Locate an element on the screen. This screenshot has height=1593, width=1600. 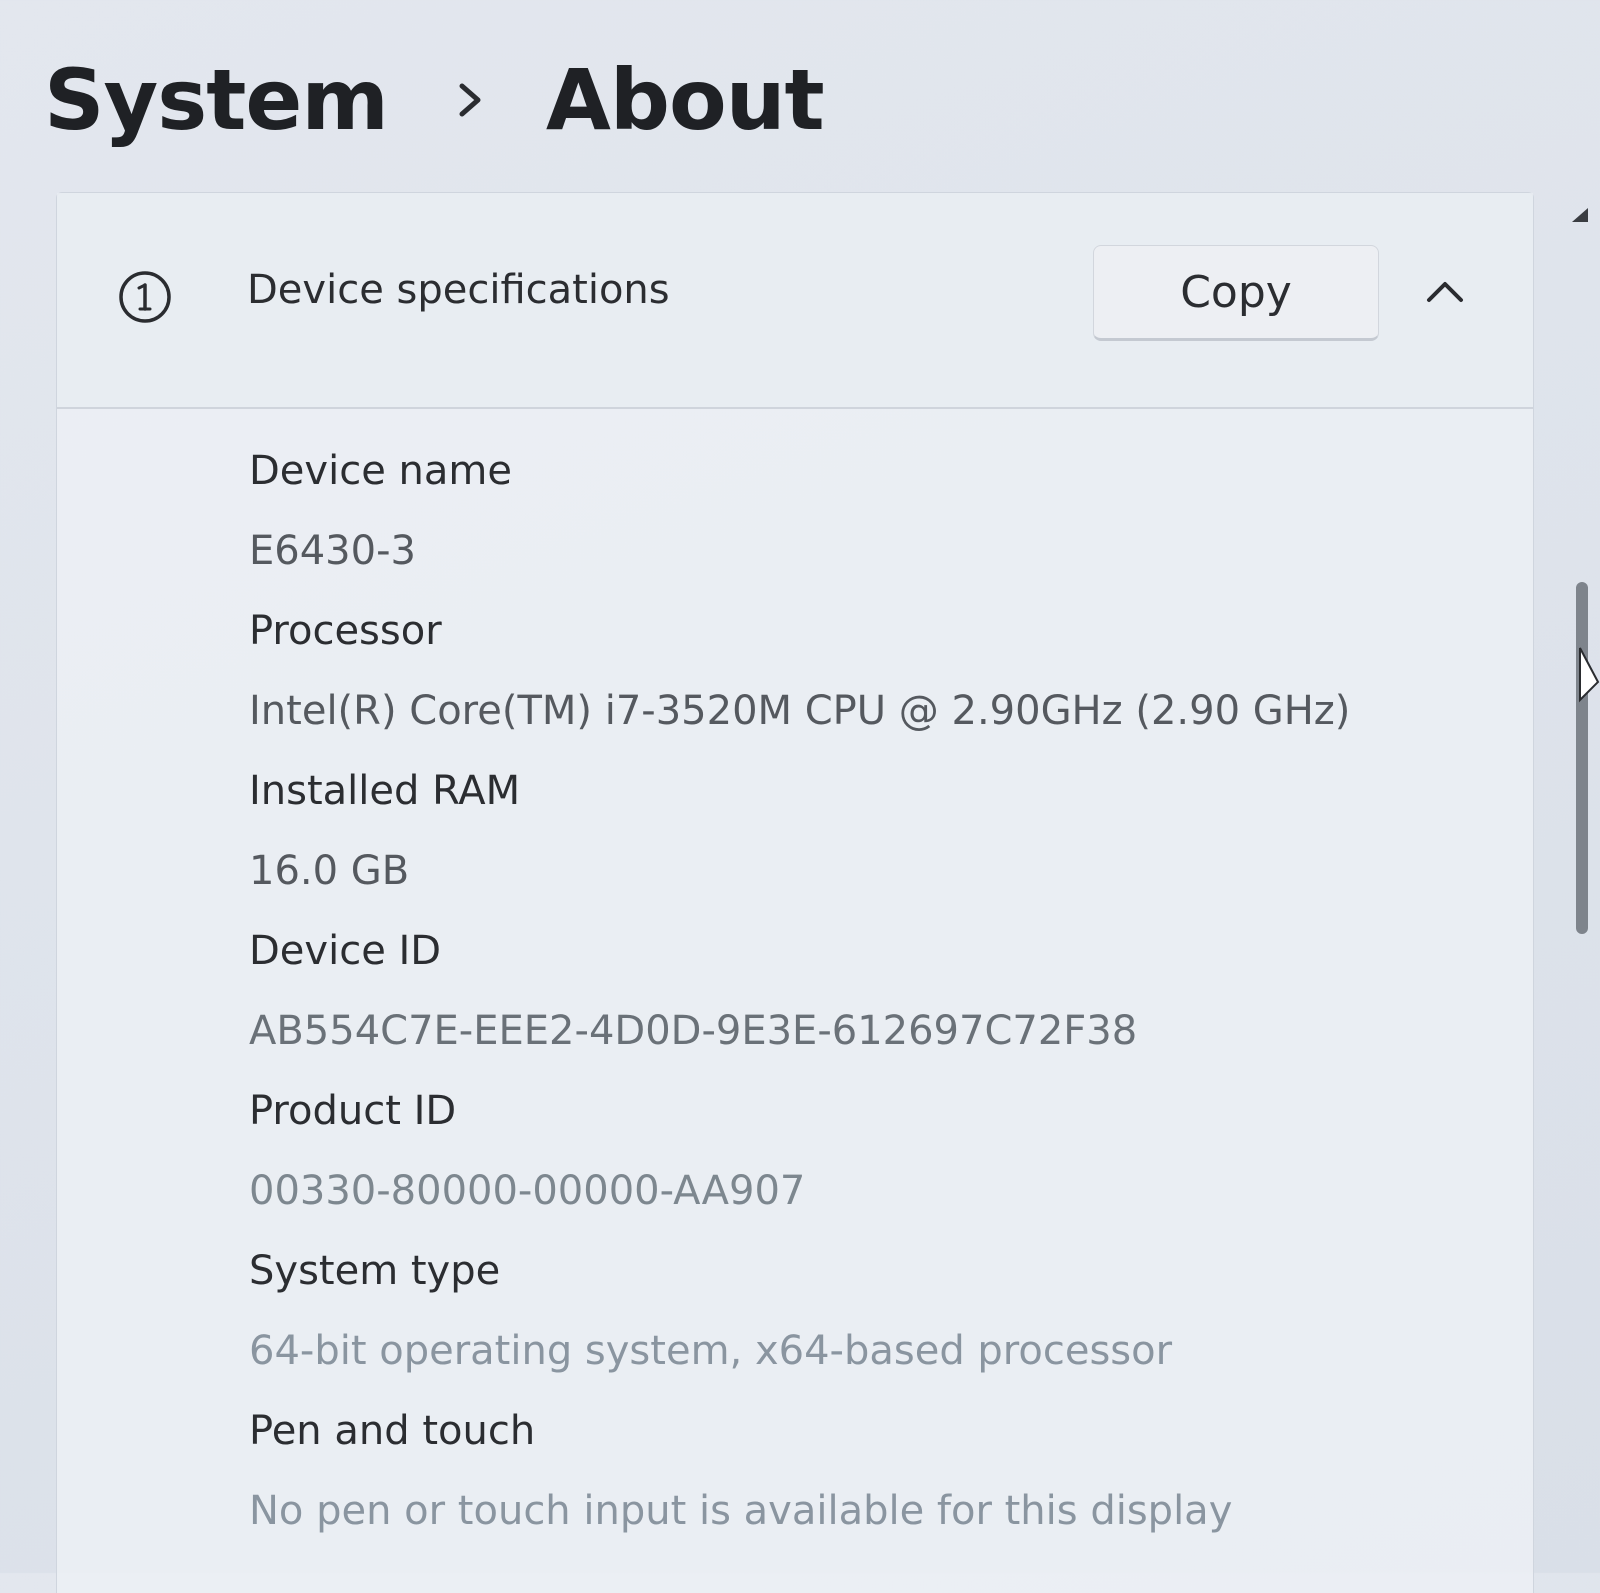
spec-device-name: Device name E6430-3 is located at coordinates (799, 511).